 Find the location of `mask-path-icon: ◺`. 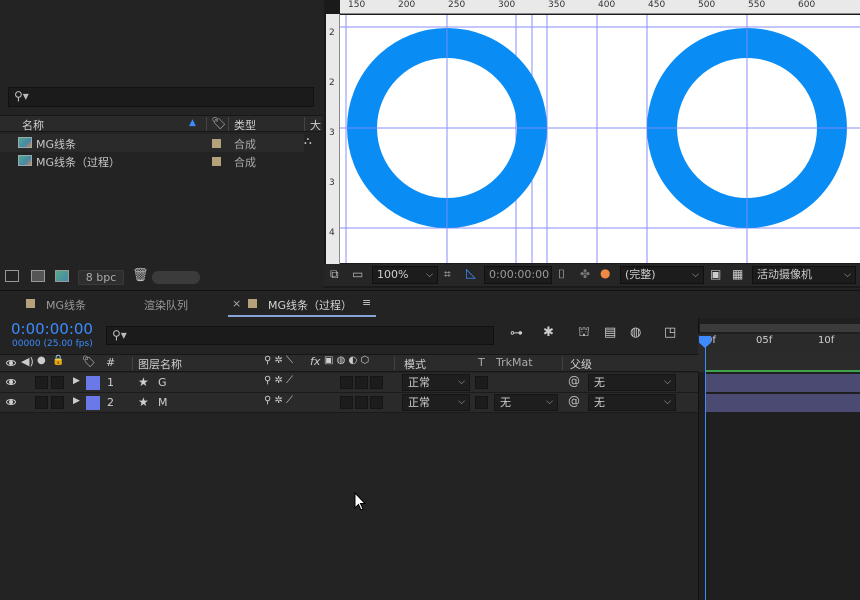

mask-path-icon: ◺ is located at coordinates (471, 273).